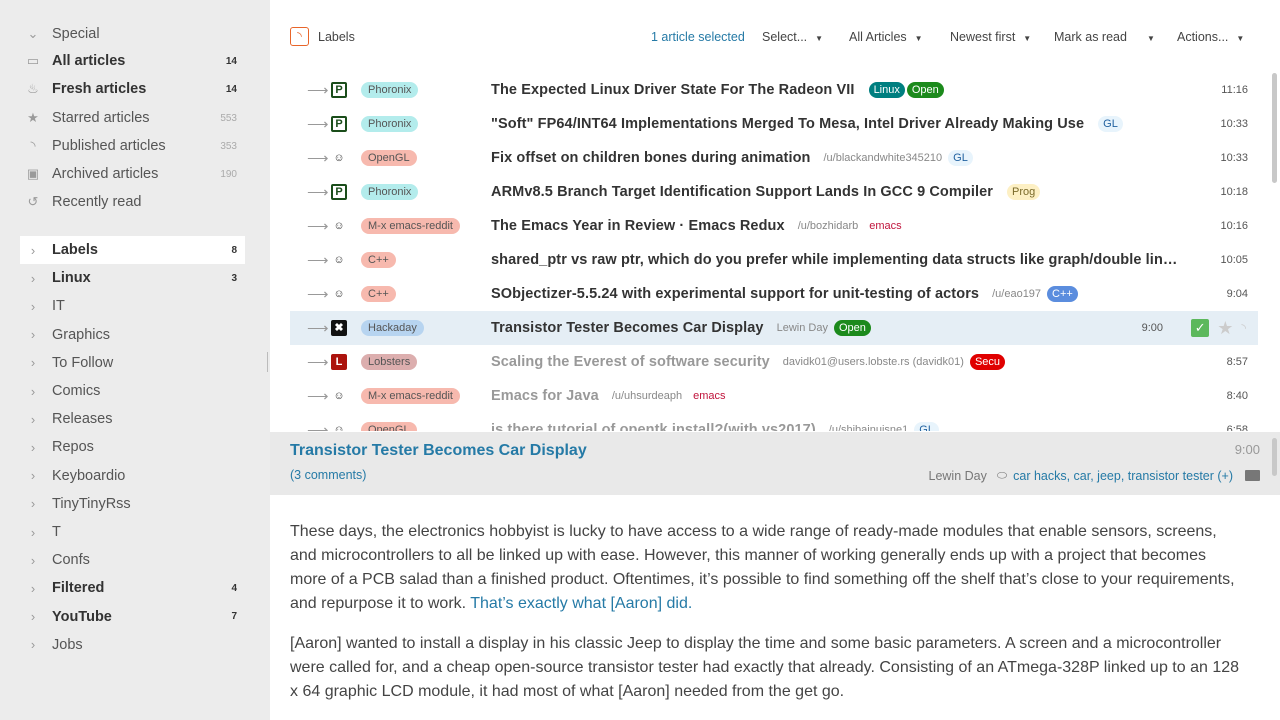 The height and width of the screenshot is (720, 1280). What do you see at coordinates (132, 250) in the screenshot?
I see `category-labels: › Labels 8` at bounding box center [132, 250].